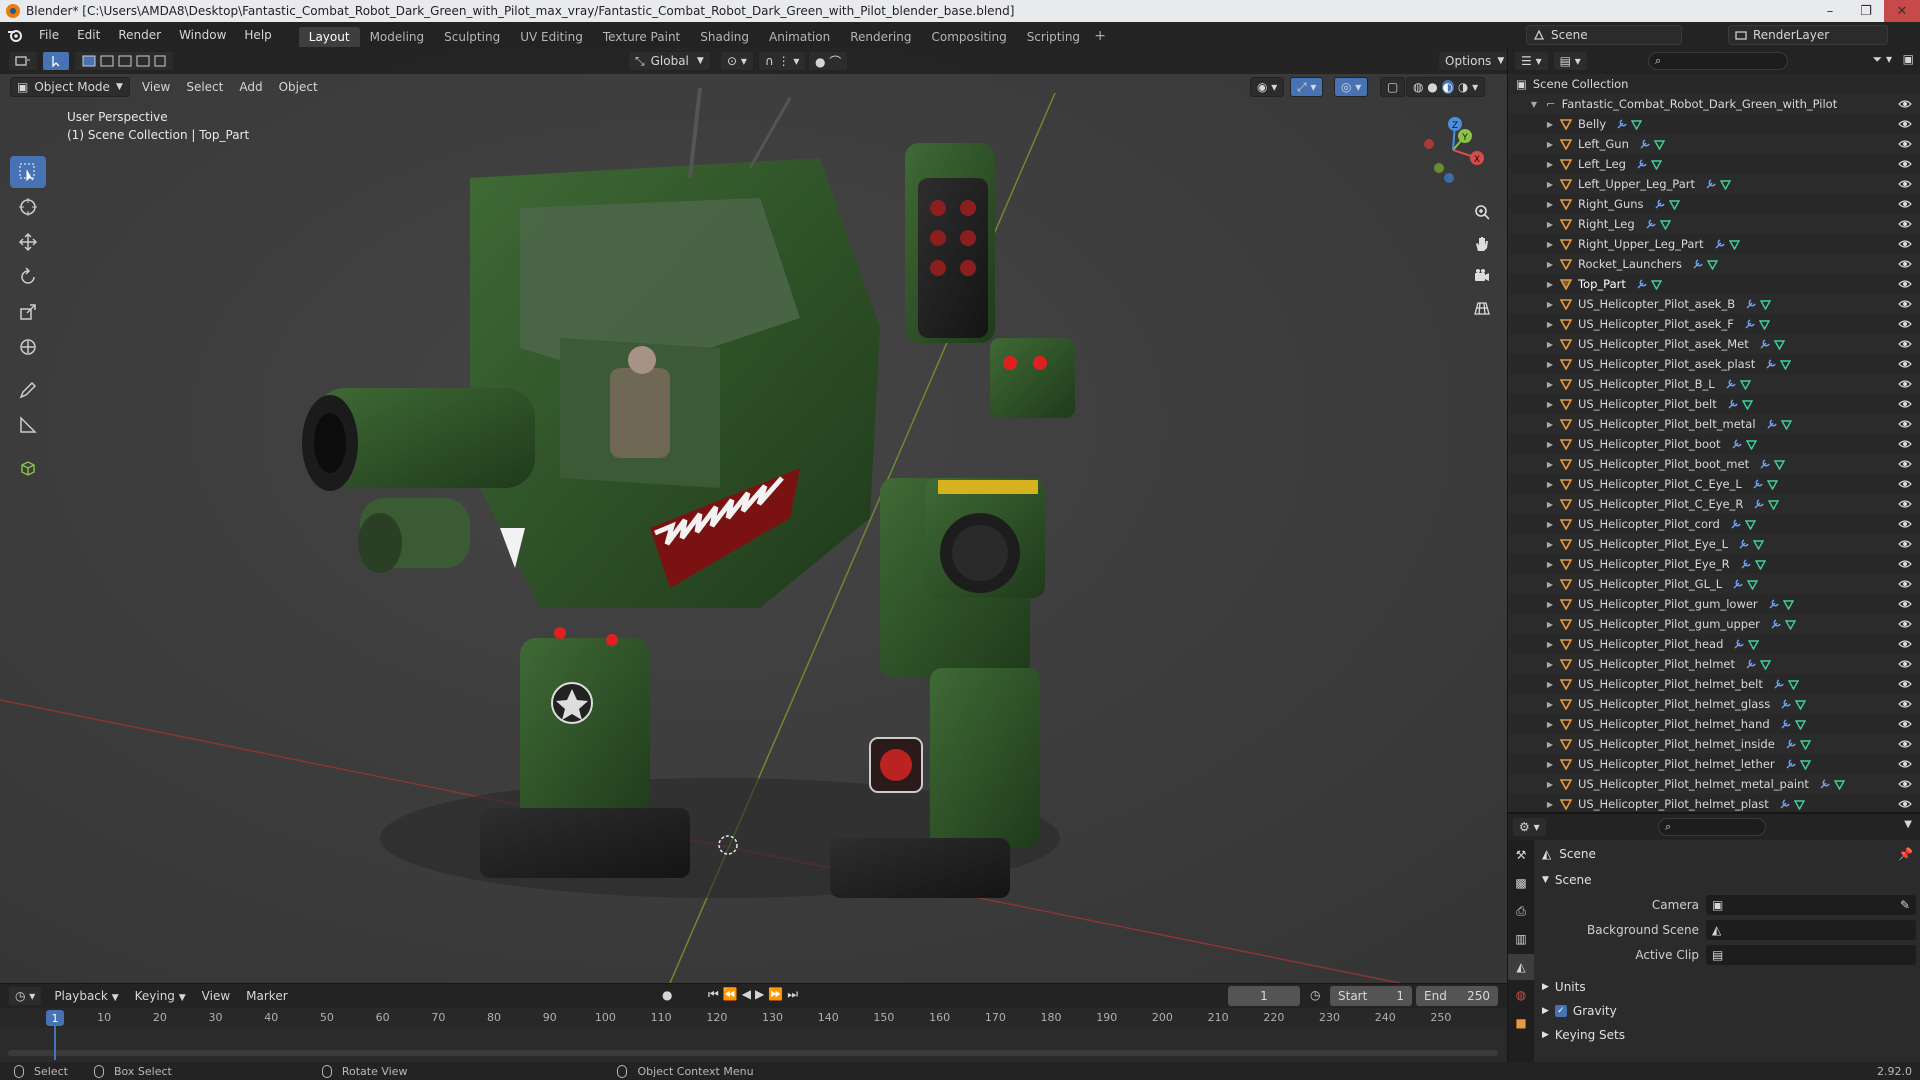 The image size is (1920, 1080). Describe the element at coordinates (1714, 604) in the screenshot. I see `outliner-object-row: ▶ US_Helicopter_Pilot_gum_lower` at that location.